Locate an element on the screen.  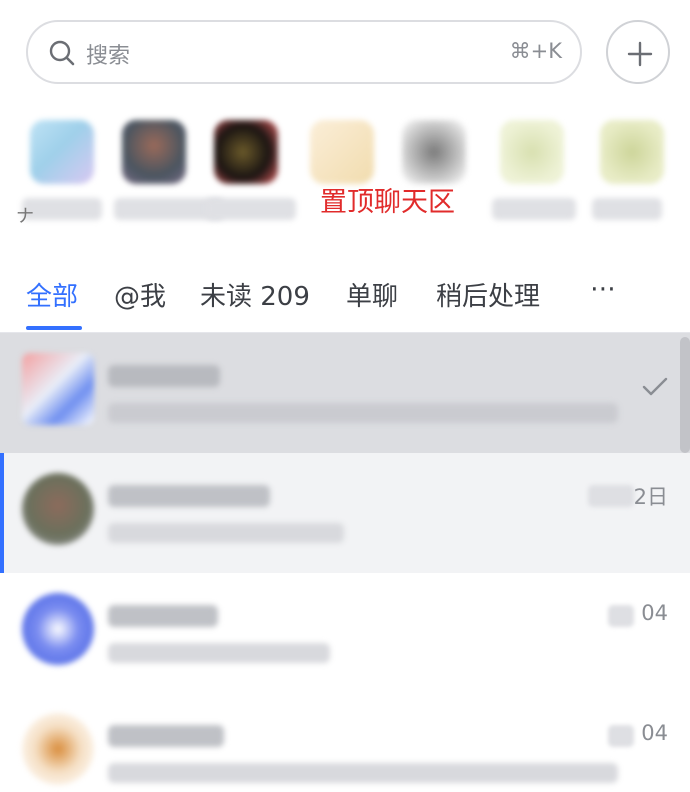
search-row: 搜索 ⌘+K is located at coordinates (345, 52).